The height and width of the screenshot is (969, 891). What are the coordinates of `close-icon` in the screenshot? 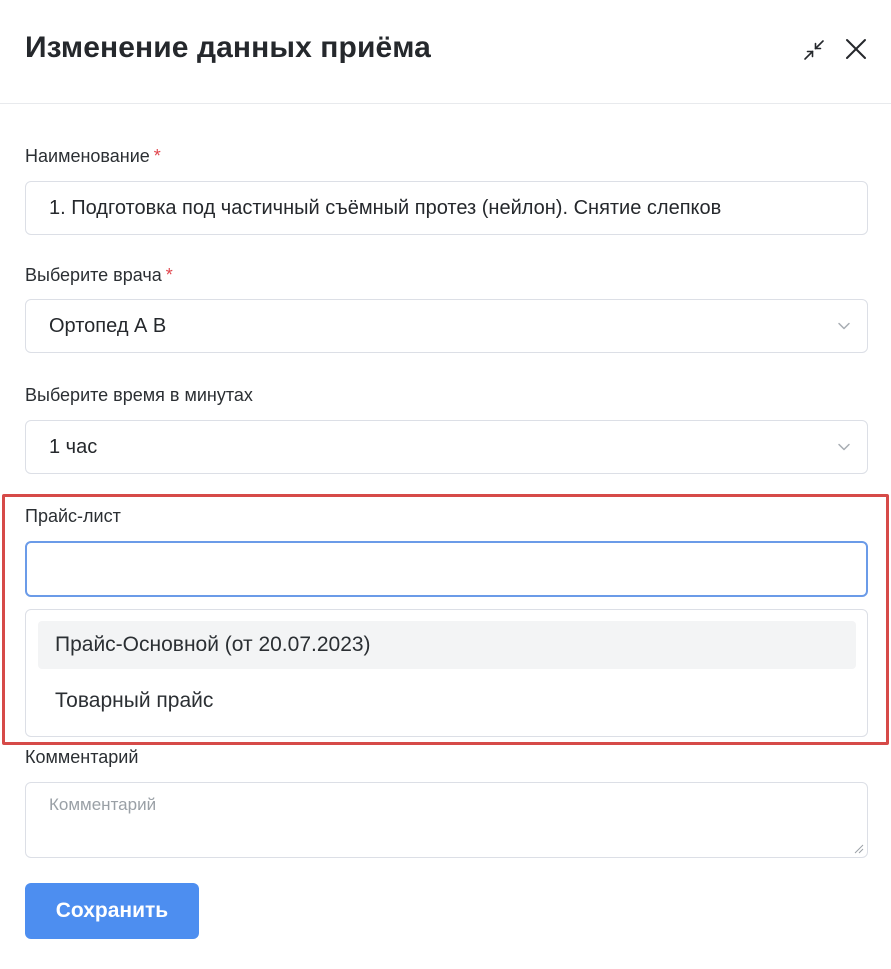 It's located at (856, 49).